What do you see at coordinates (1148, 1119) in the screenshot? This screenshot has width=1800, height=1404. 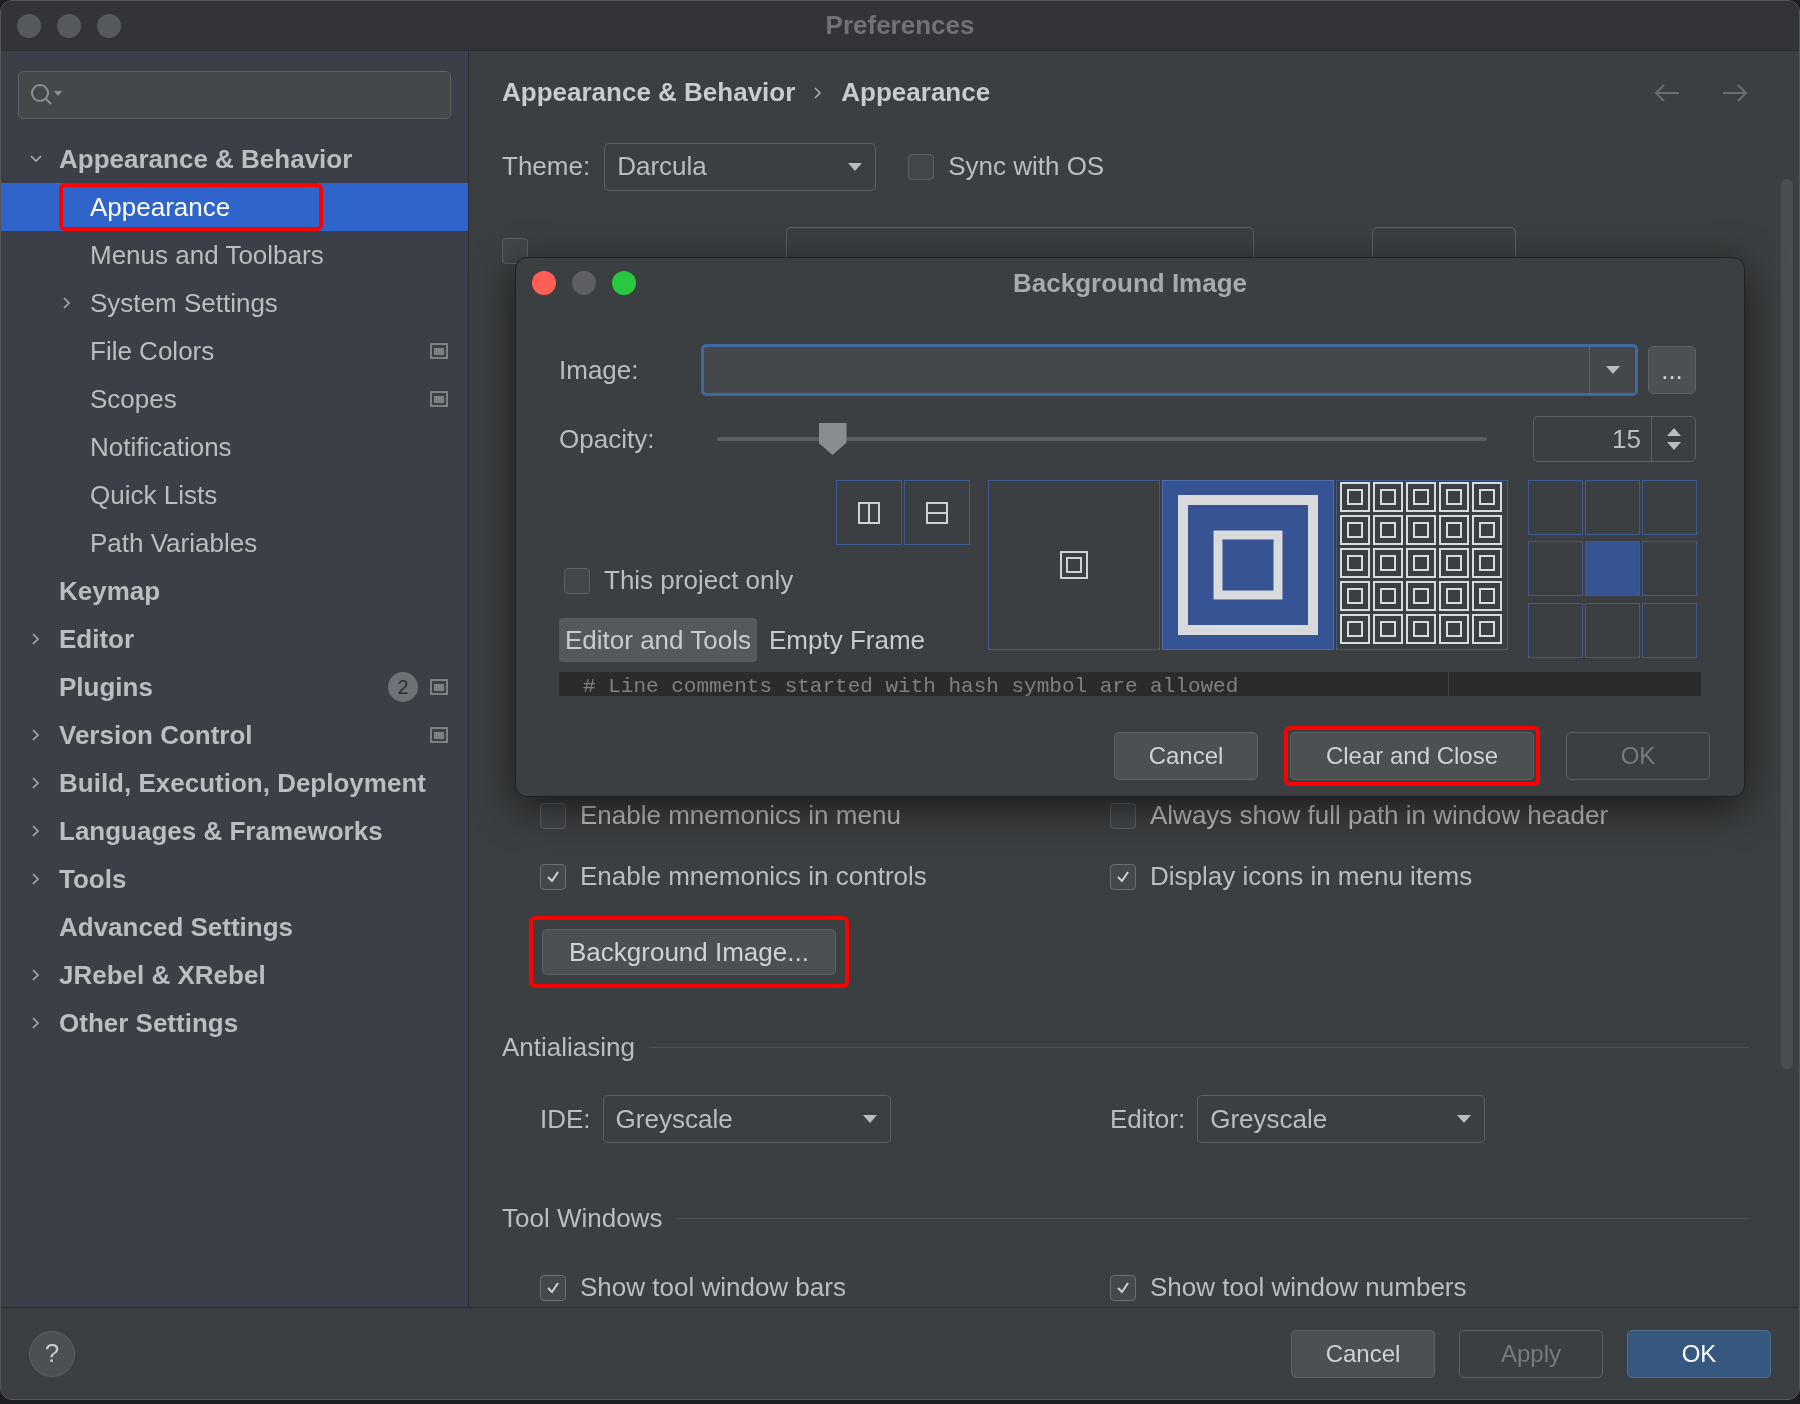 I see `editor-label: Editor:` at bounding box center [1148, 1119].